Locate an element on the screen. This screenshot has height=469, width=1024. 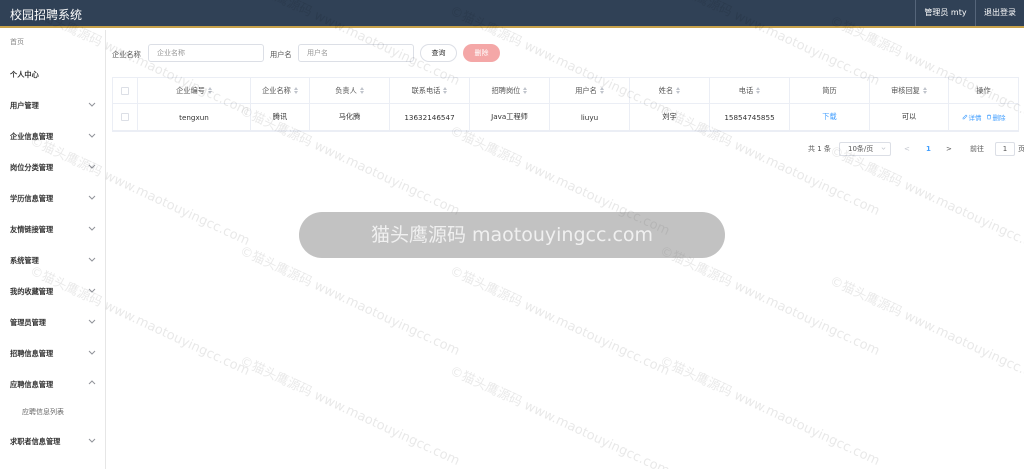
company-name-input: 企业名称 is located at coordinates (206, 53).